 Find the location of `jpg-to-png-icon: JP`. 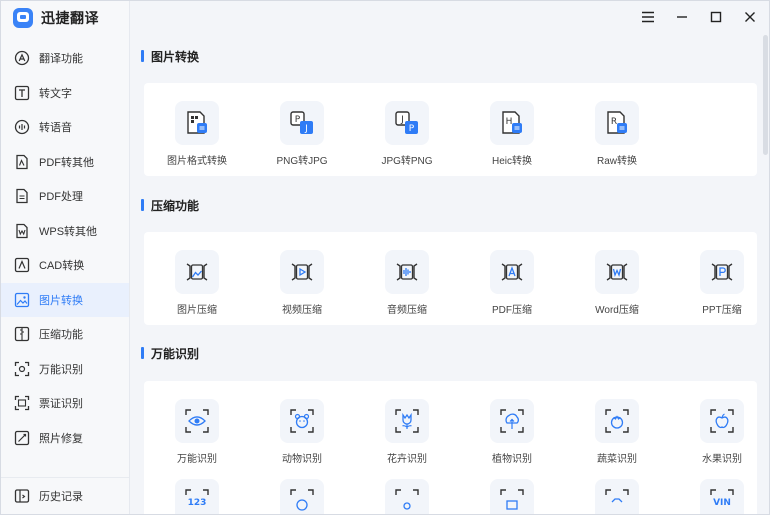

jpg-to-png-icon: JP is located at coordinates (407, 123).